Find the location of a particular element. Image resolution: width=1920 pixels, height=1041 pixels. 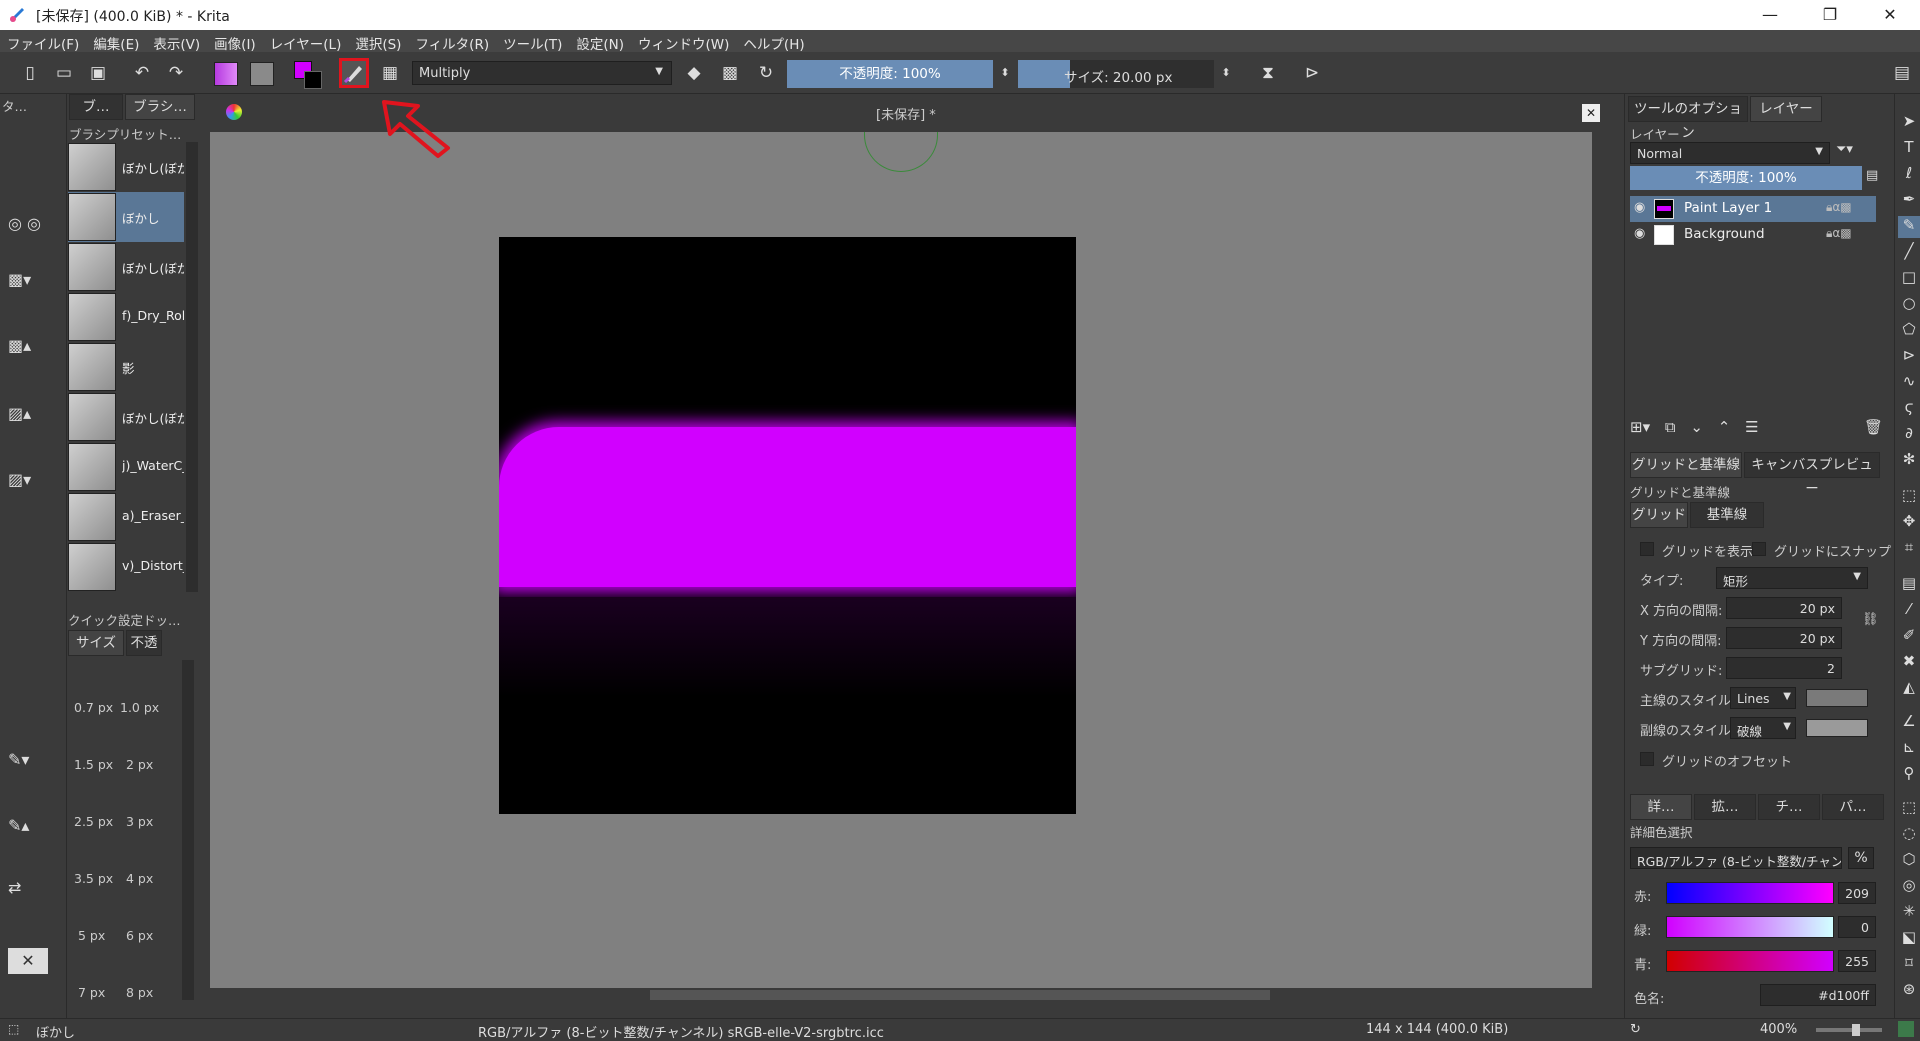

line-tool-icon: ╱ is located at coordinates (1909, 253).